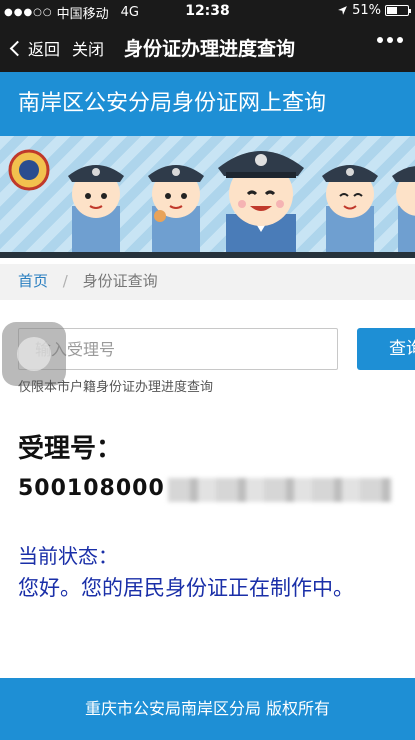 This screenshot has height=740, width=415. I want to click on acceptance-number-value: 500108000, so click(91, 488).